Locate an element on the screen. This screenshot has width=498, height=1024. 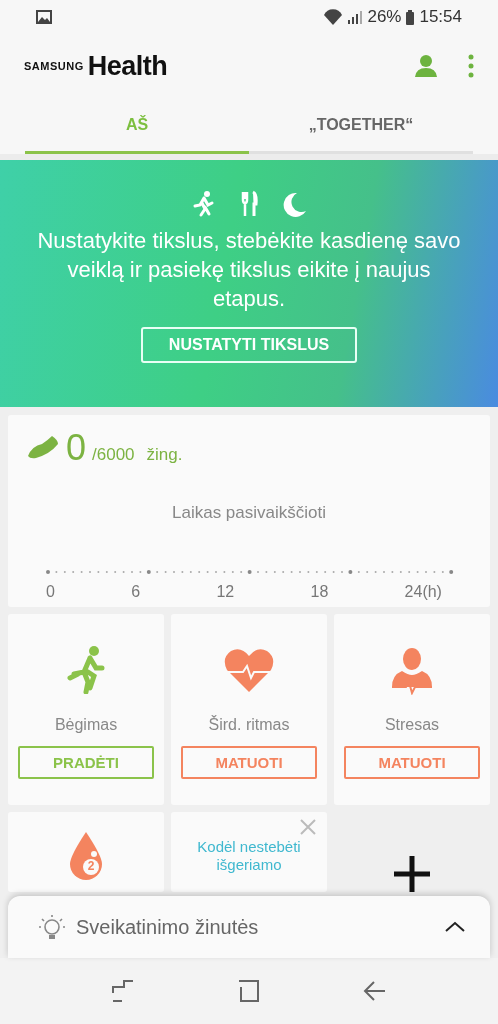
axis-label: 6 is located at coordinates (136, 592).